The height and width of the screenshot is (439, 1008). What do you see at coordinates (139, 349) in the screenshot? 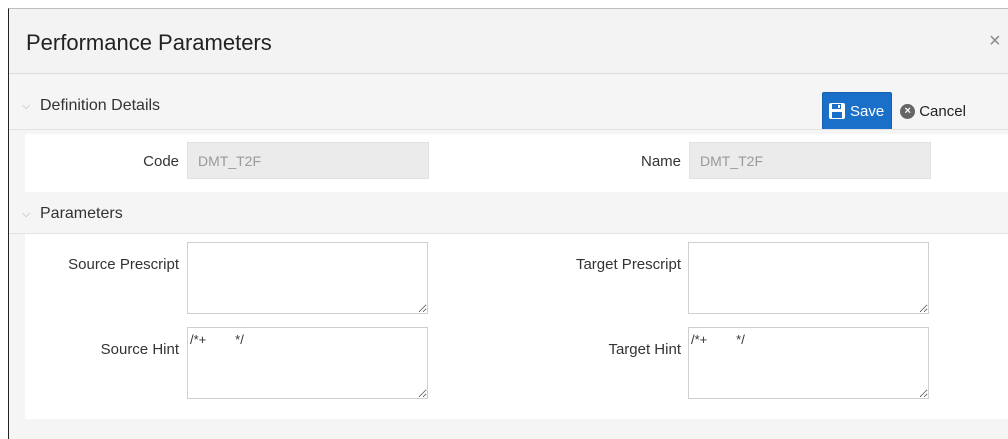
I see `source-hint-label: Source Hint` at bounding box center [139, 349].